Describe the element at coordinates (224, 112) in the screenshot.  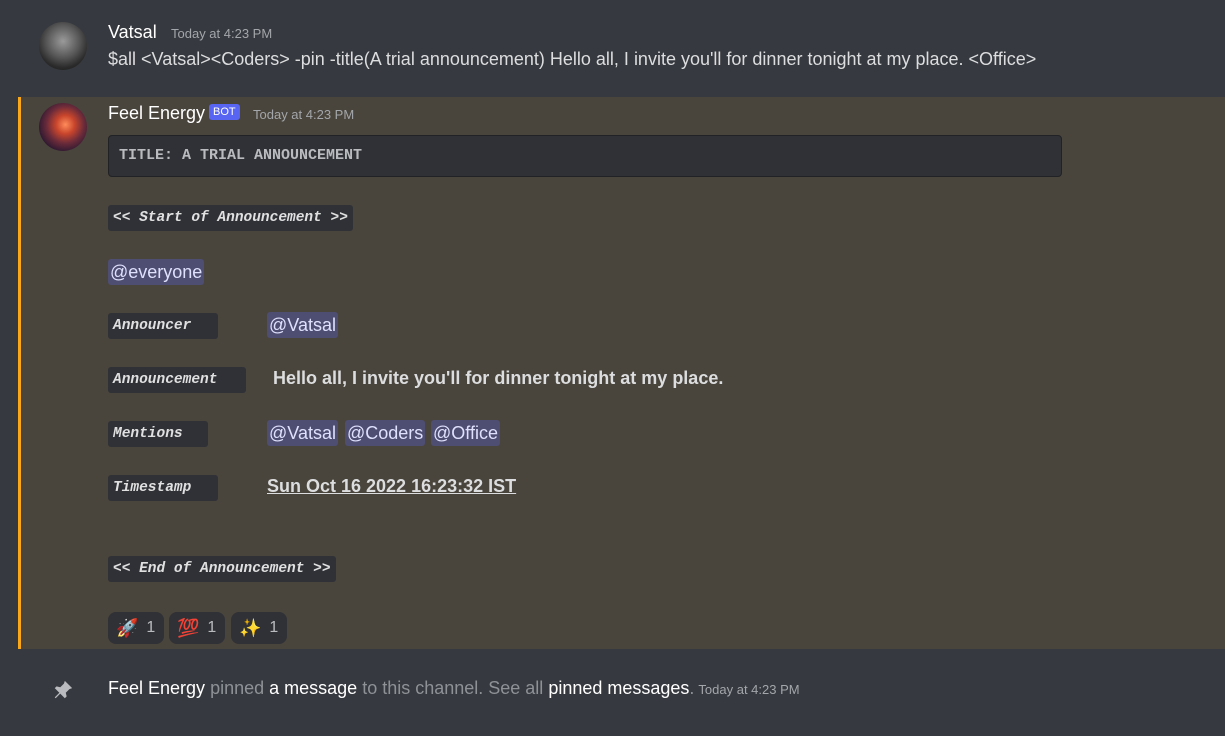
I see `bot-tag: BOT` at that location.